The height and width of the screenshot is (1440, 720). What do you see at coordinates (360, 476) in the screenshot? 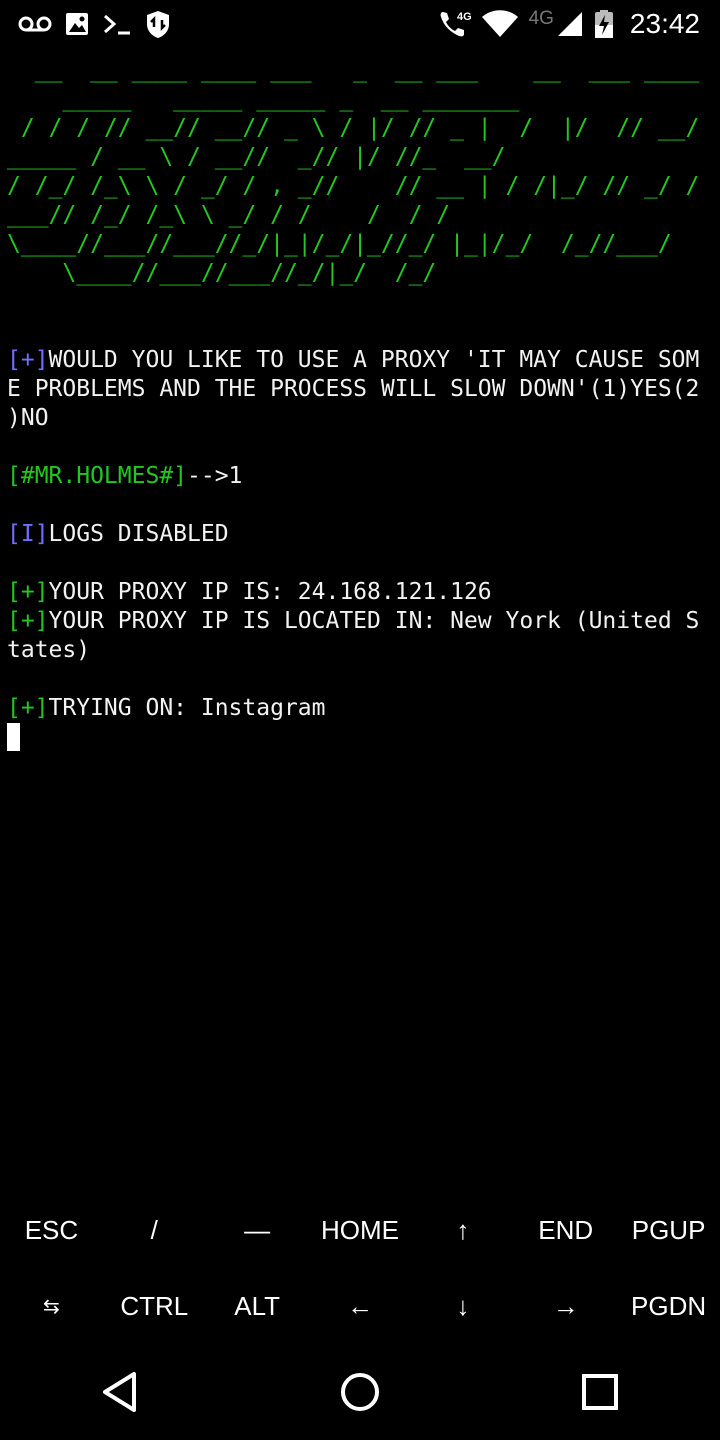
I see `user-input-line: [#MR.HOLMES#]-->1` at bounding box center [360, 476].